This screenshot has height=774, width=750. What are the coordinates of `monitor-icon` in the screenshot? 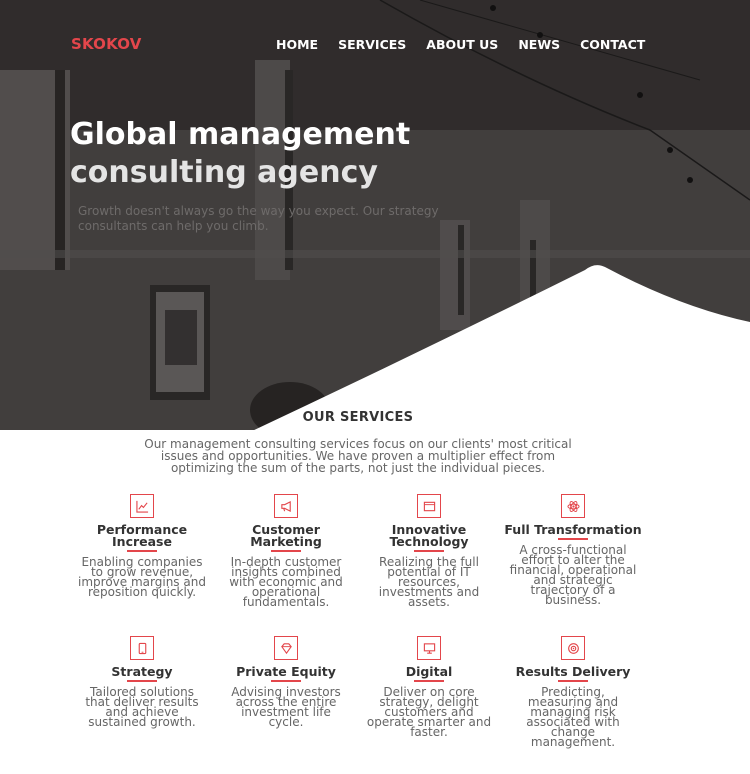 It's located at (429, 648).